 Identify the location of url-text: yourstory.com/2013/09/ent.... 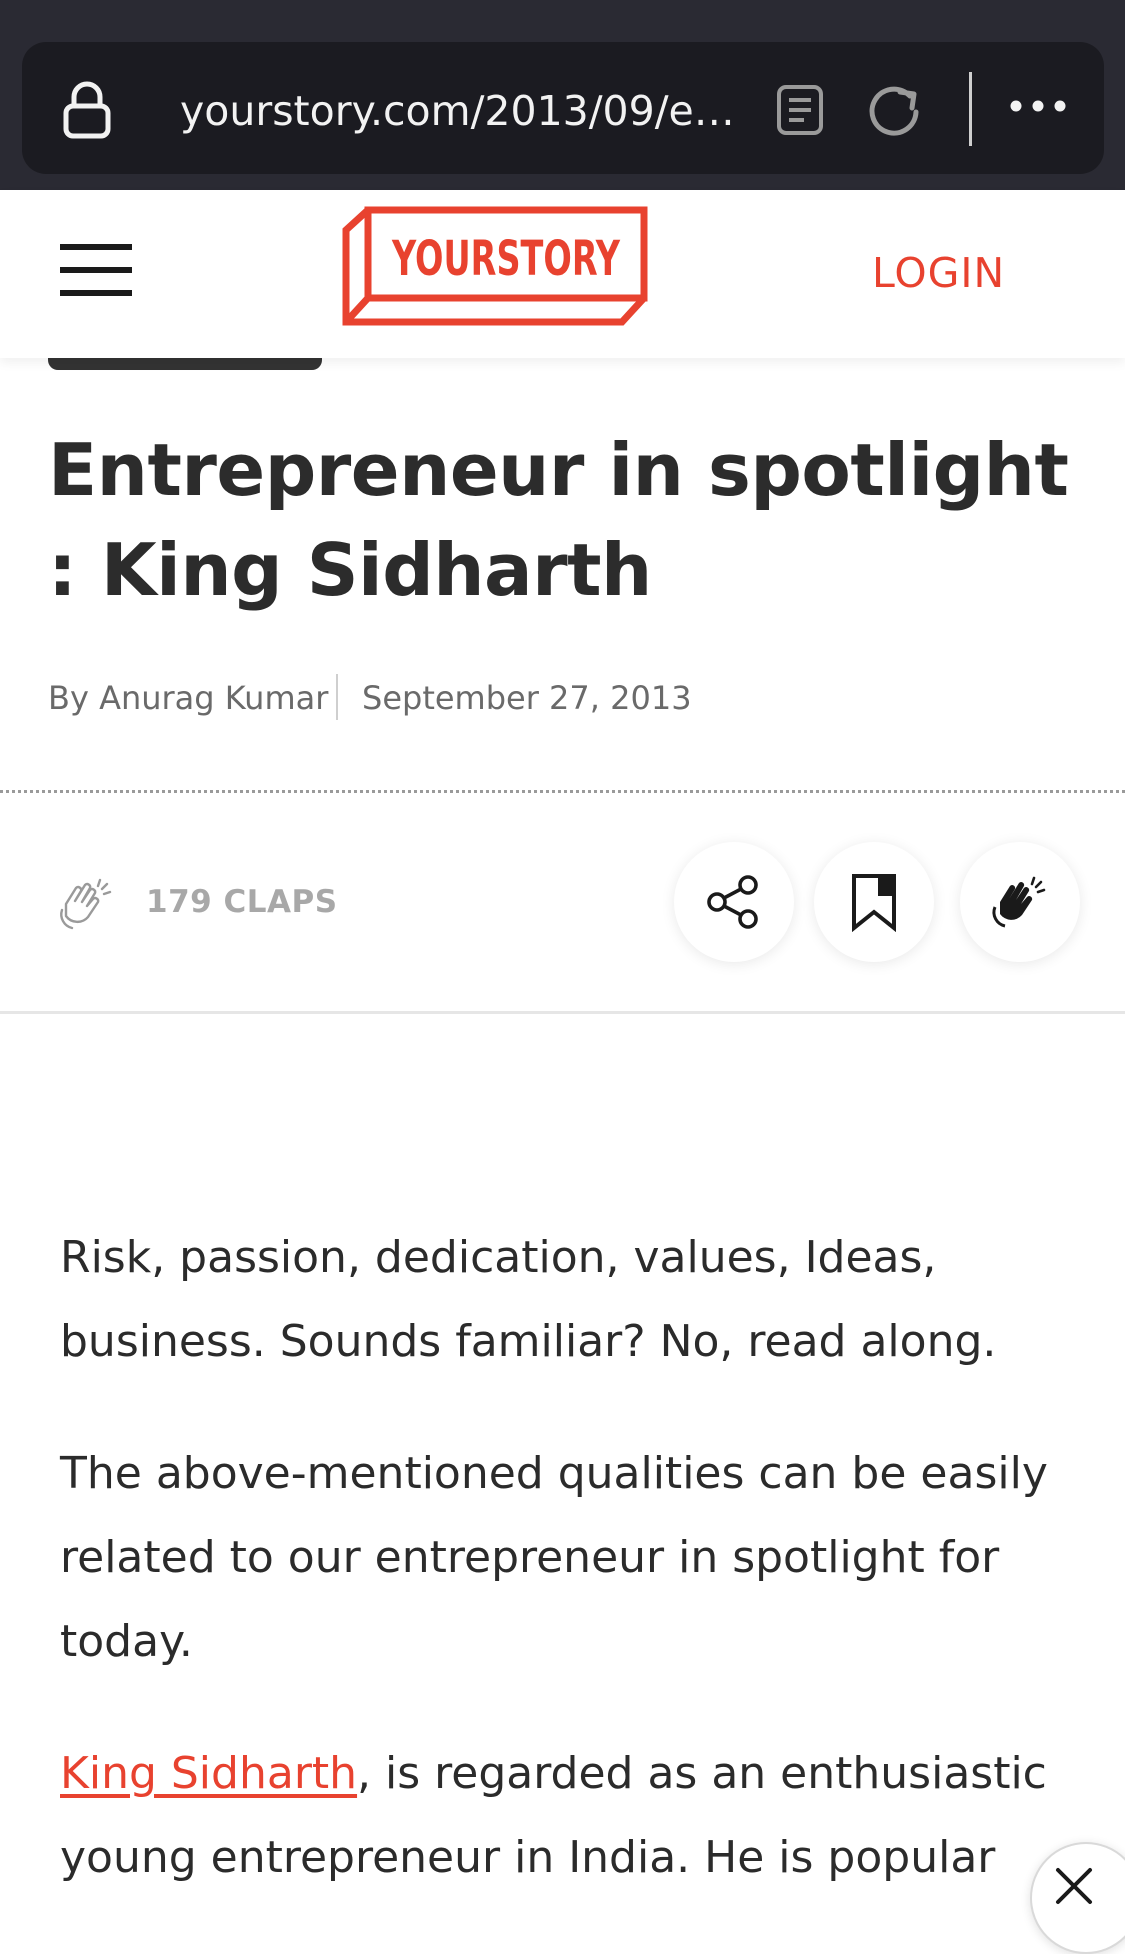
(460, 111).